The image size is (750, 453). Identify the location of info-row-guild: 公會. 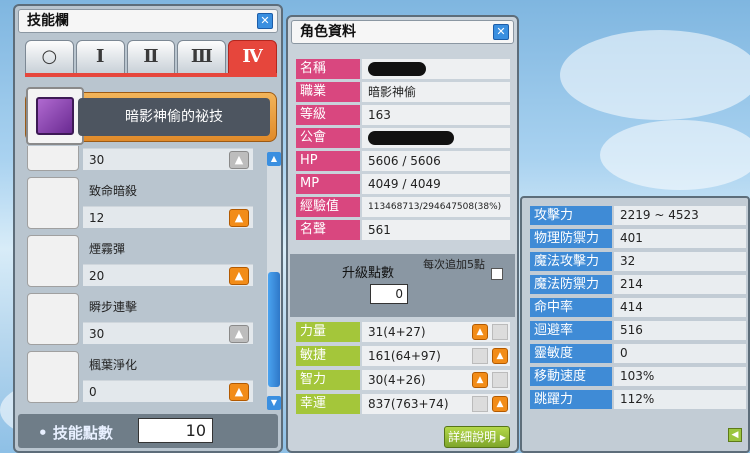
(403, 139).